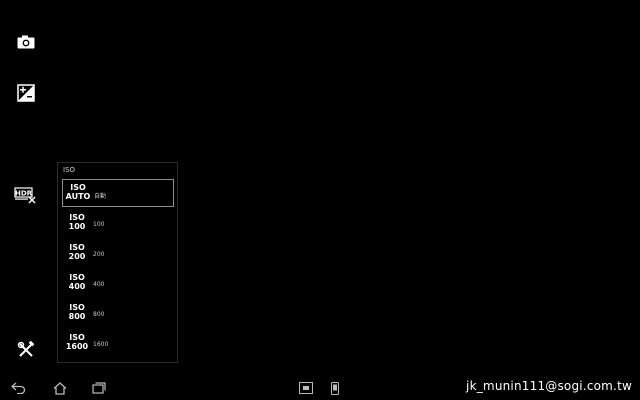 Image resolution: width=640 pixels, height=400 pixels. I want to click on iso-option-value: 200, so click(99, 254).